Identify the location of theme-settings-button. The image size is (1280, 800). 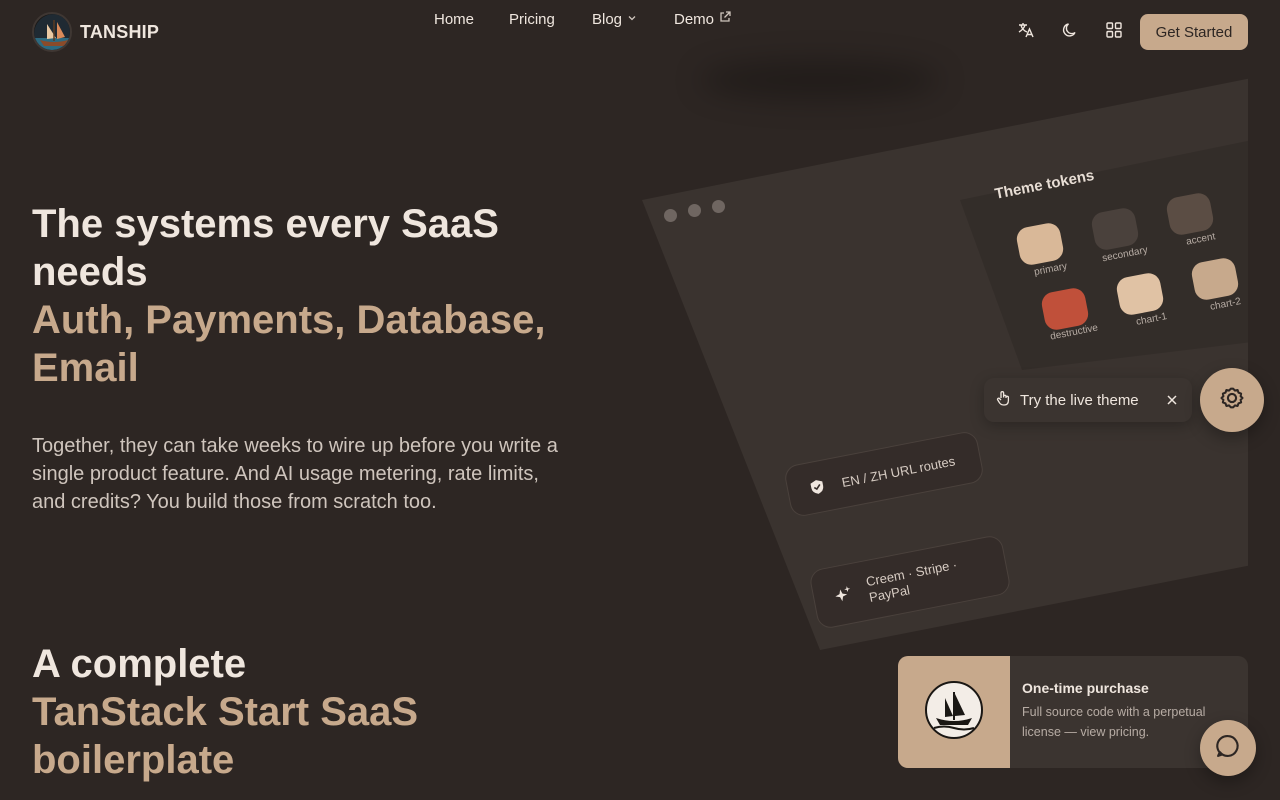
(1232, 400).